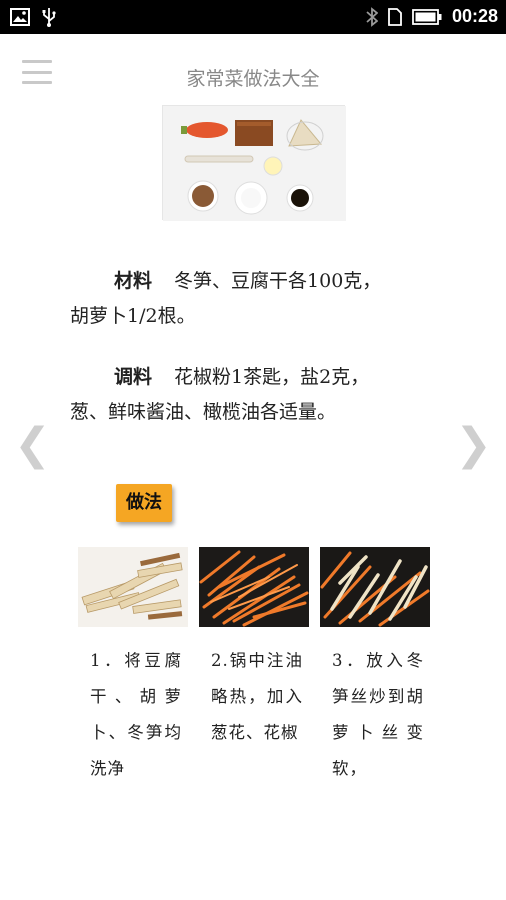 This screenshot has height=900, width=506. I want to click on status-right-icons: 00:28, so click(432, 16).